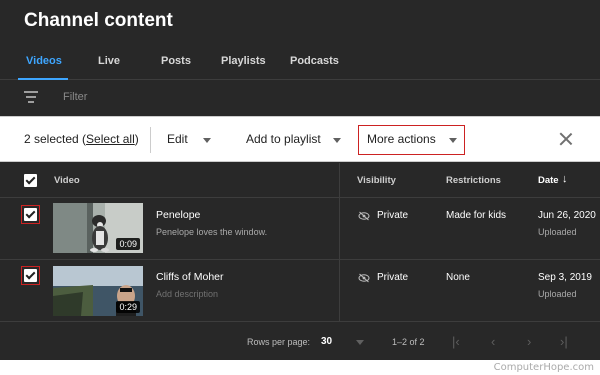 This screenshot has width=600, height=375. What do you see at coordinates (314, 61) in the screenshot?
I see `tab-podcasts: Podcasts` at bounding box center [314, 61].